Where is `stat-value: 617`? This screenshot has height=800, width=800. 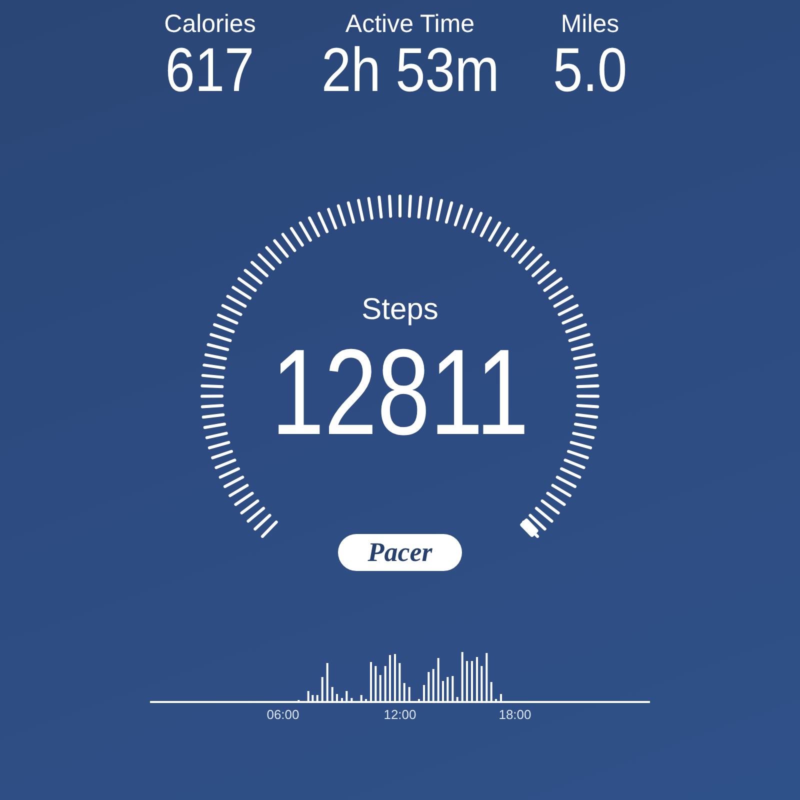
stat-value: 617 is located at coordinates (210, 71).